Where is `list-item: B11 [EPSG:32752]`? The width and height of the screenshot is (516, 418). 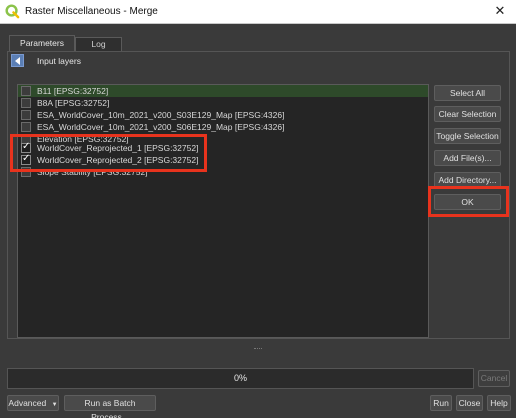
list-item: B11 [EPSG:32752] is located at coordinates (223, 91).